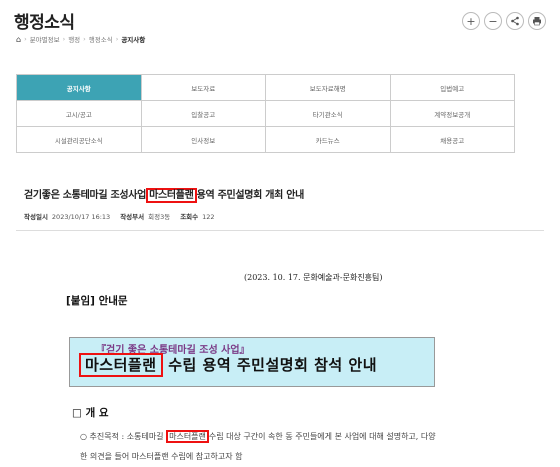 The height and width of the screenshot is (467, 560). Describe the element at coordinates (250, 195) in the screenshot. I see `post-title-end: 용역 주민설명회 개최 안내` at that location.